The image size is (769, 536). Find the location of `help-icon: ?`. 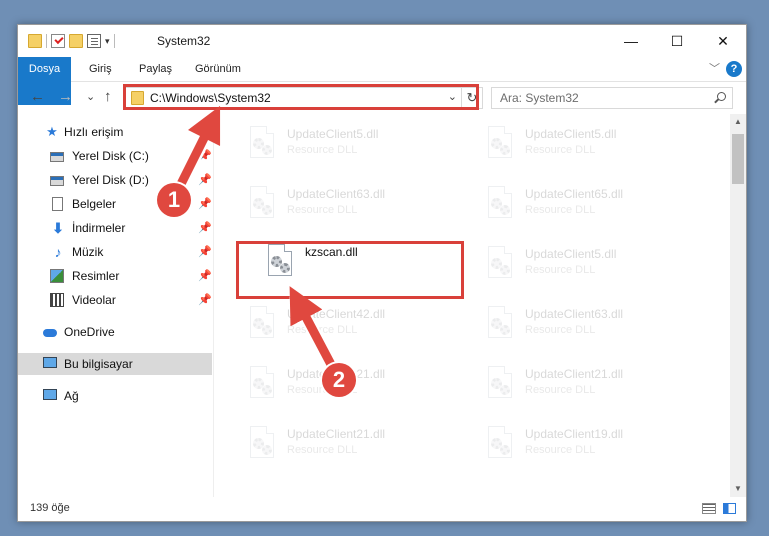

help-icon: ? is located at coordinates (734, 69).